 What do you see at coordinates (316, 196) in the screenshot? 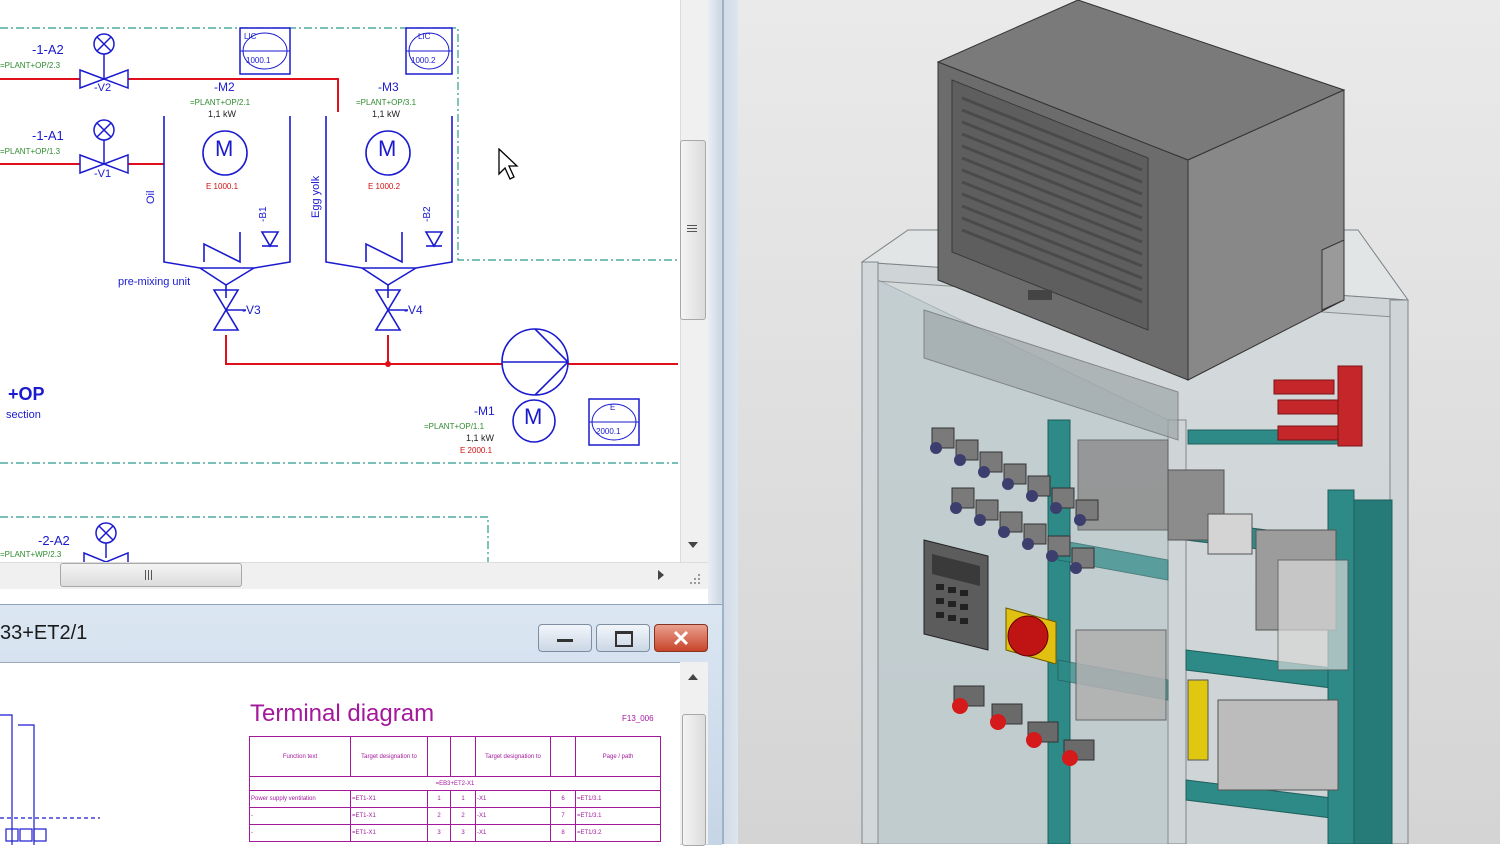
I see `tank-label-egg-yolk: Egg yolk` at bounding box center [316, 196].